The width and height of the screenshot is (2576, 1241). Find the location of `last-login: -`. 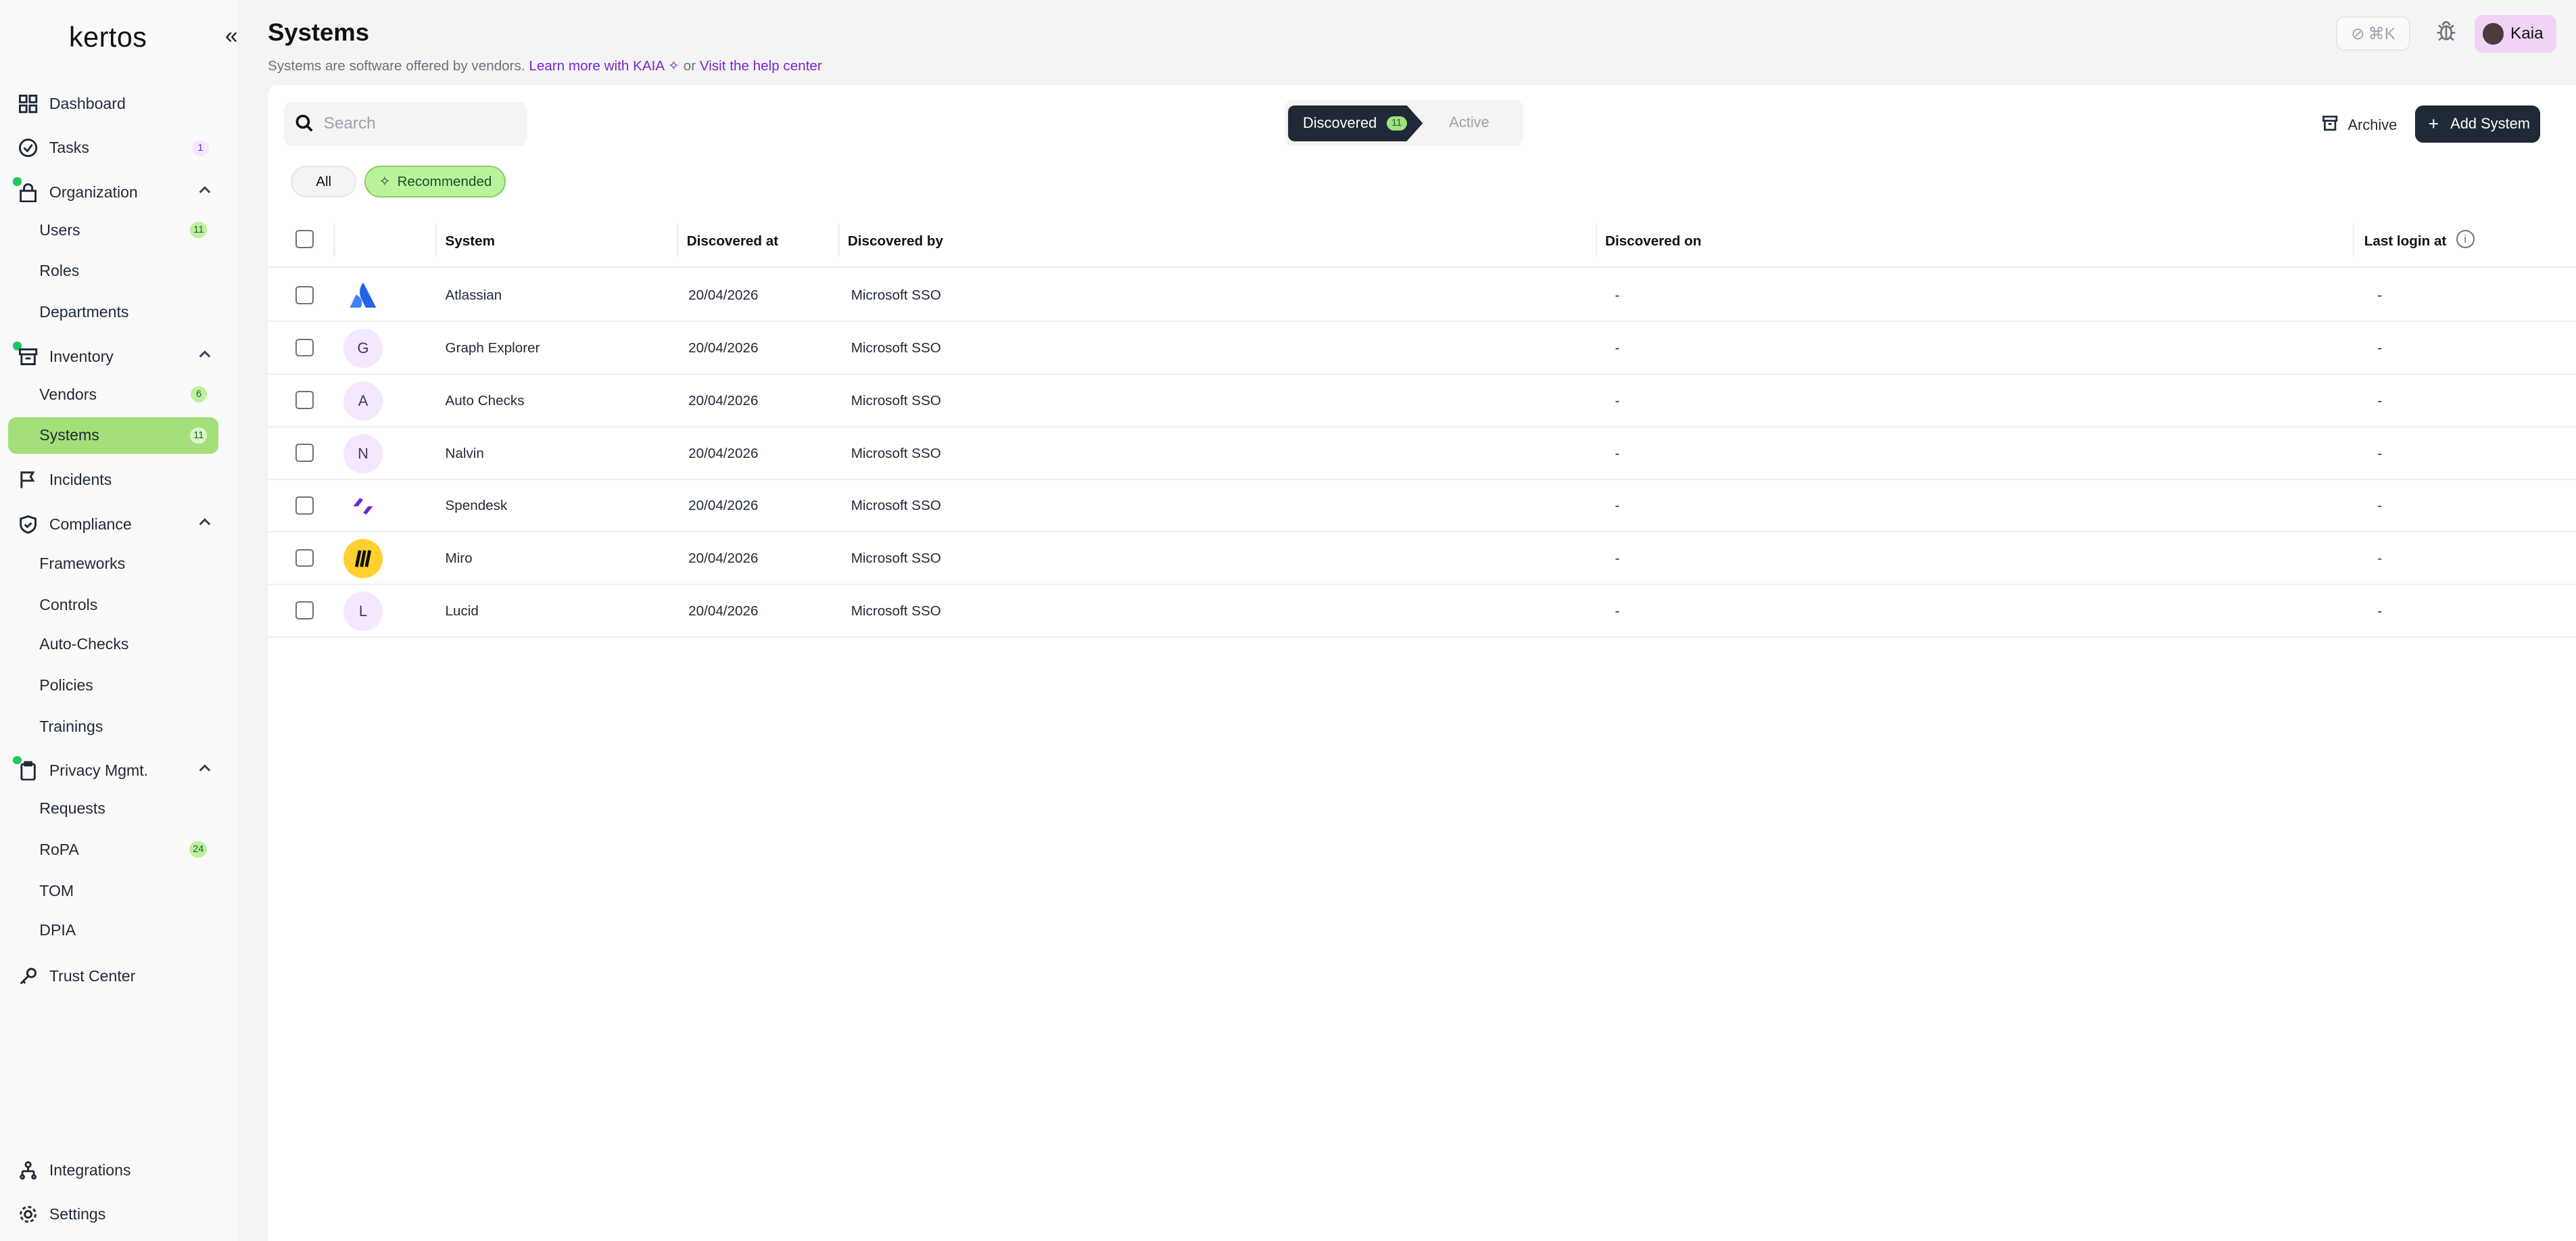

last-login: - is located at coordinates (2380, 611).